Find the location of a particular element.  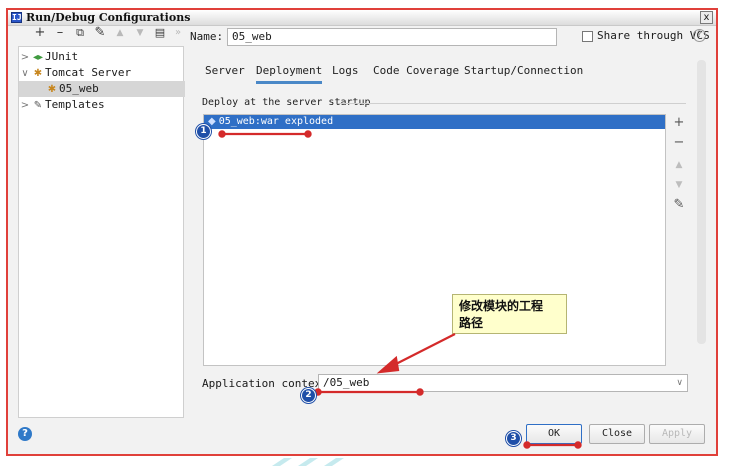

more-icon: » is located at coordinates (178, 33).